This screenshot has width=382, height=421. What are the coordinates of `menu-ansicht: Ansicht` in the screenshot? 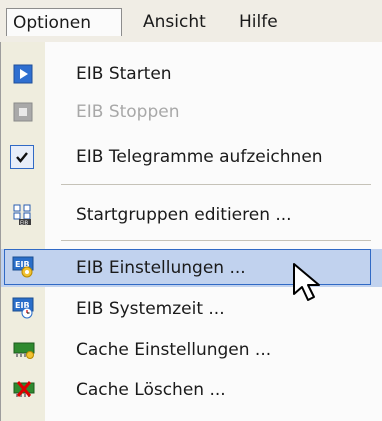 It's located at (174, 22).